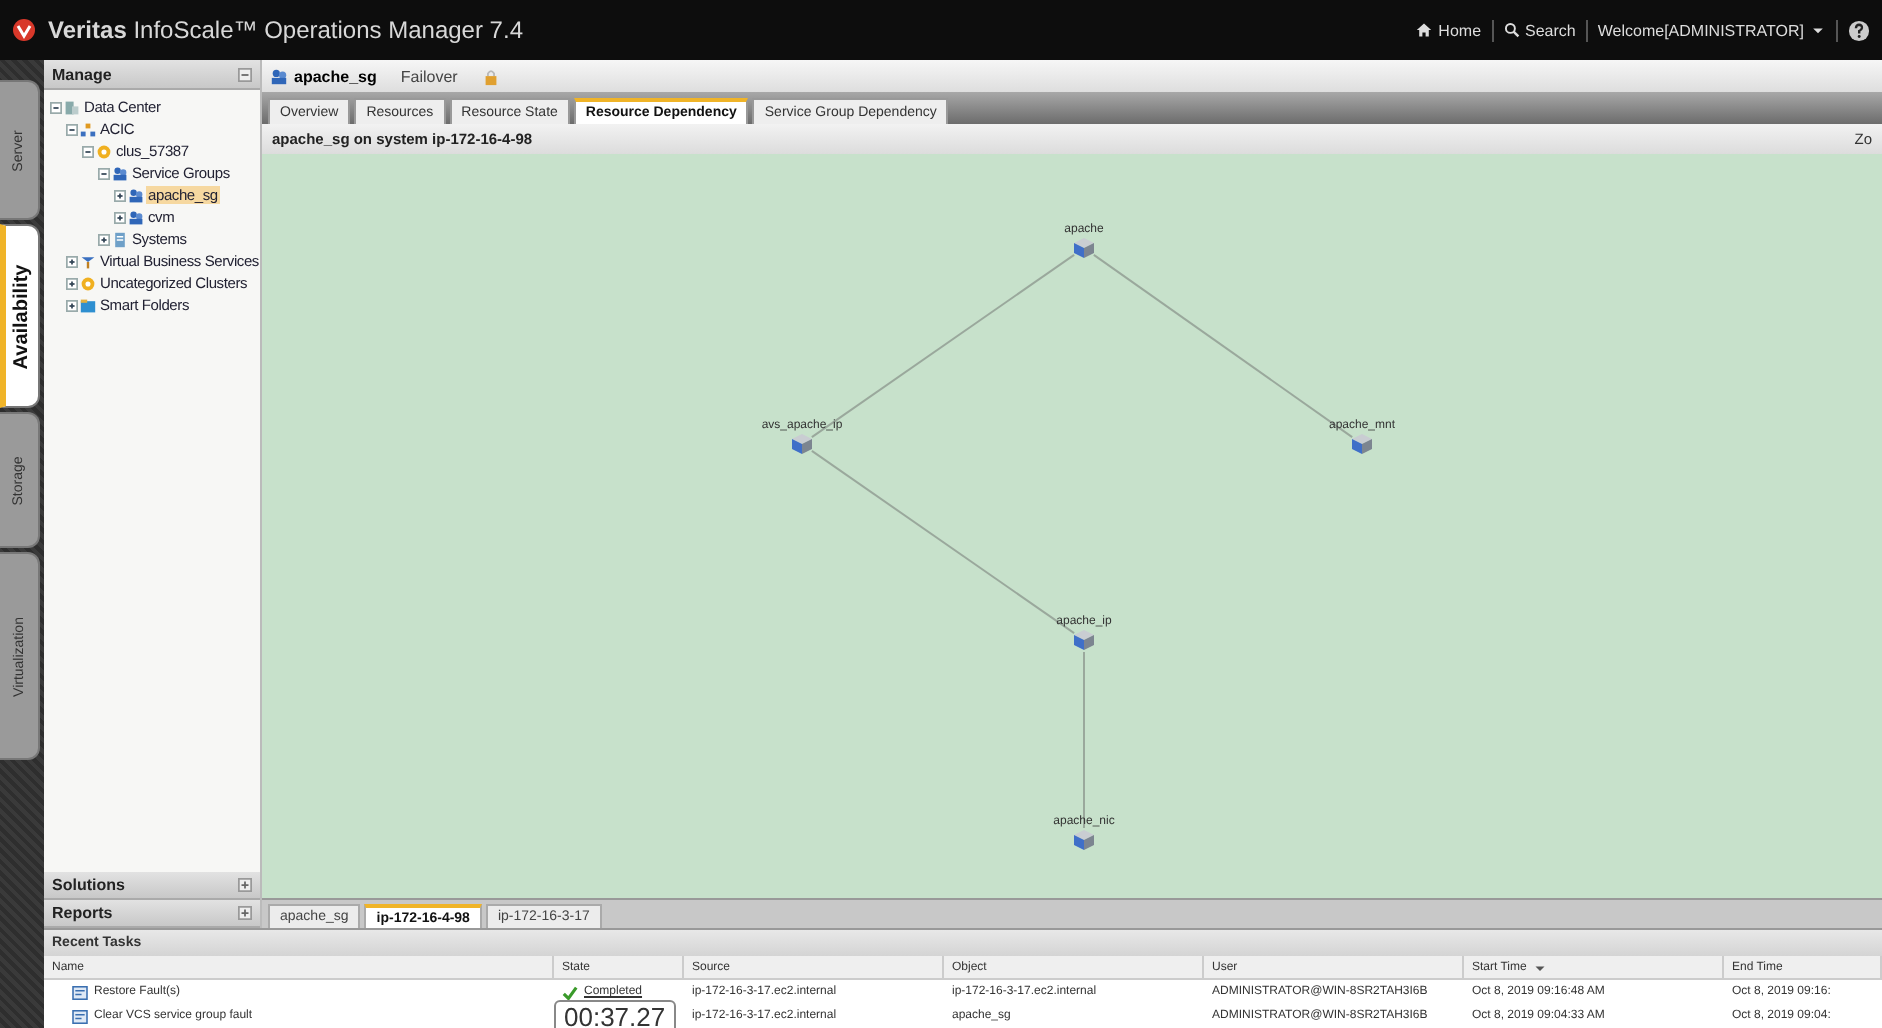 Image resolution: width=1882 pixels, height=1028 pixels. Describe the element at coordinates (1511, 30) in the screenshot. I see `search-icon` at that location.